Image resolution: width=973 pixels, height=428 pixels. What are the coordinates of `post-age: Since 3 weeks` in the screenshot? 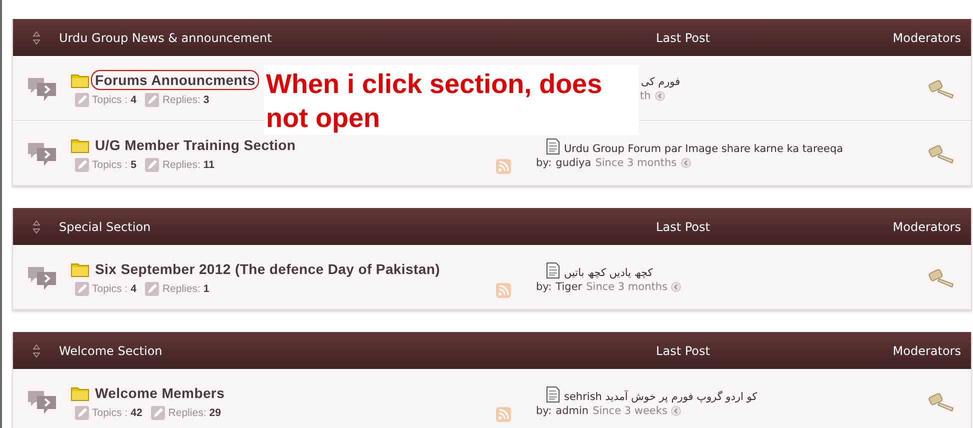 It's located at (630, 411).